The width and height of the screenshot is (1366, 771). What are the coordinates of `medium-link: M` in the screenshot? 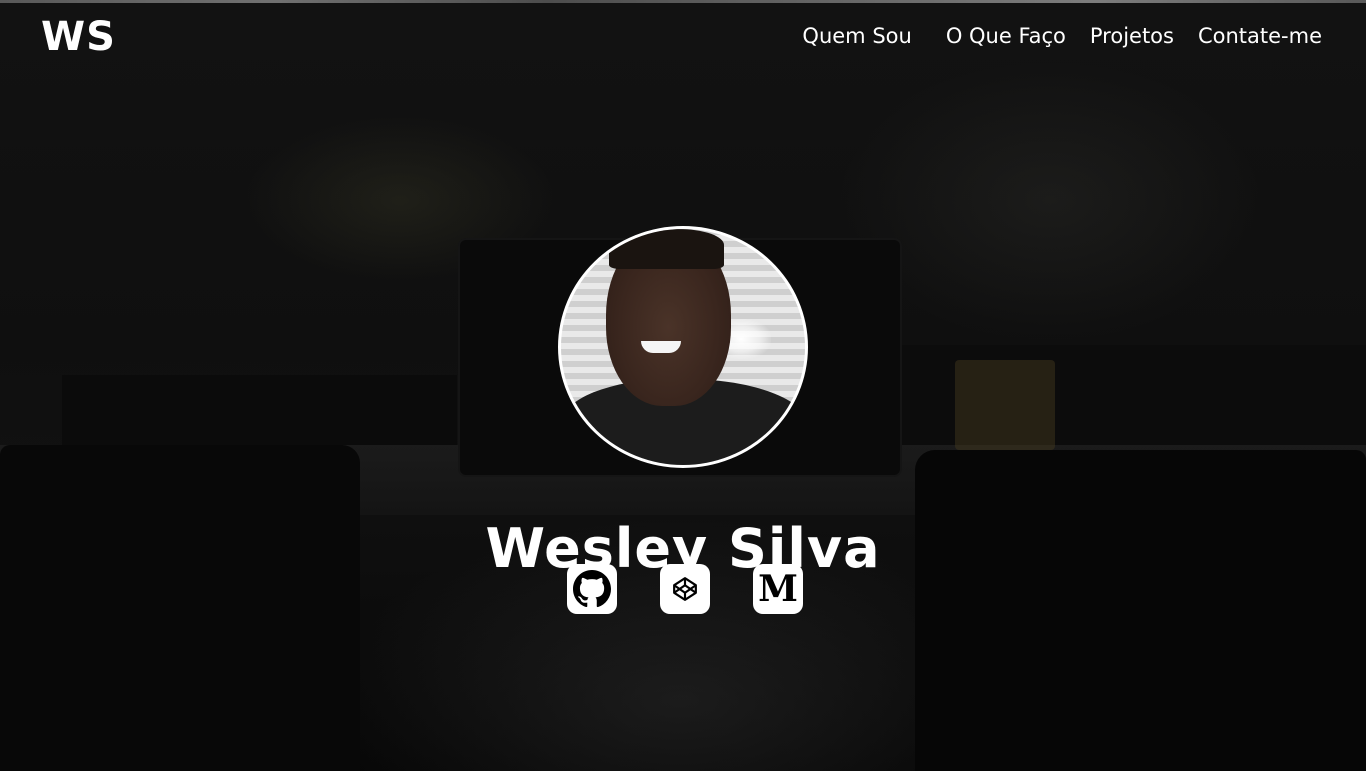 It's located at (778, 589).